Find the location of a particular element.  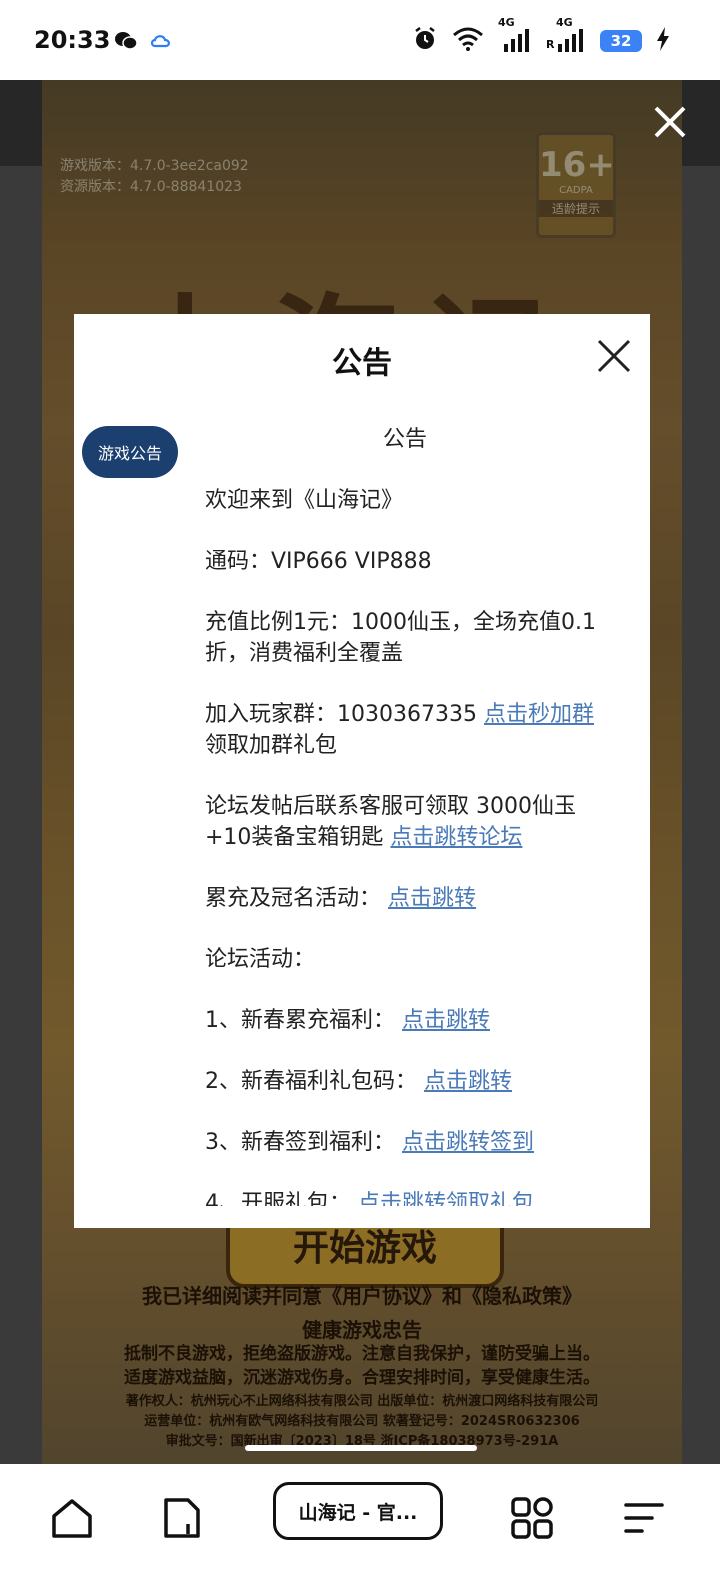

codes-text: 通码：VIP666 VIP888 is located at coordinates (318, 561).